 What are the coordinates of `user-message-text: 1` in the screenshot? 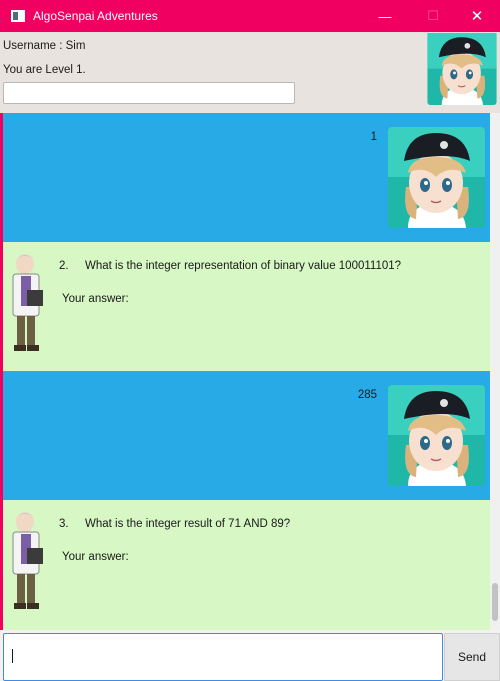 It's located at (373, 137).